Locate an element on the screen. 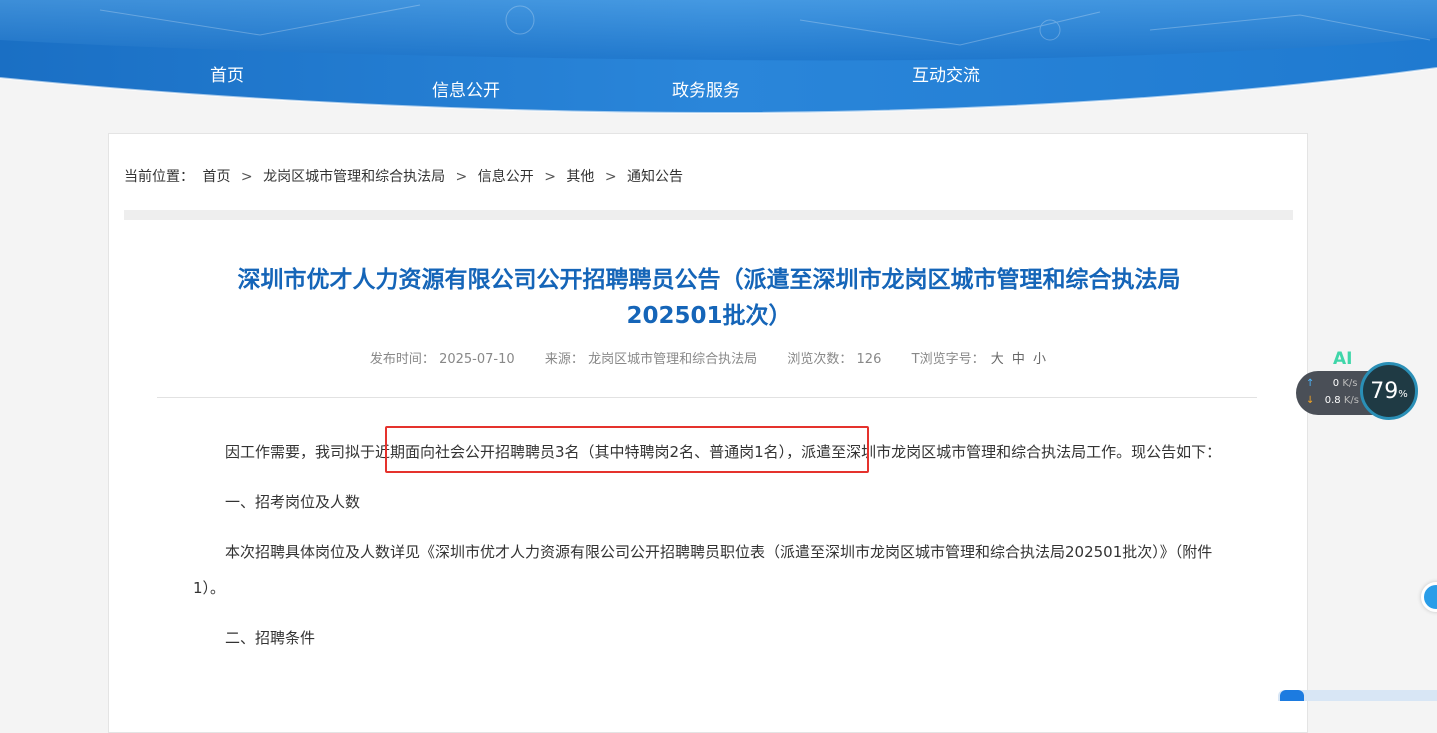 This screenshot has height=733, width=1437. breadcrumb-other: 其他 is located at coordinates (580, 177).